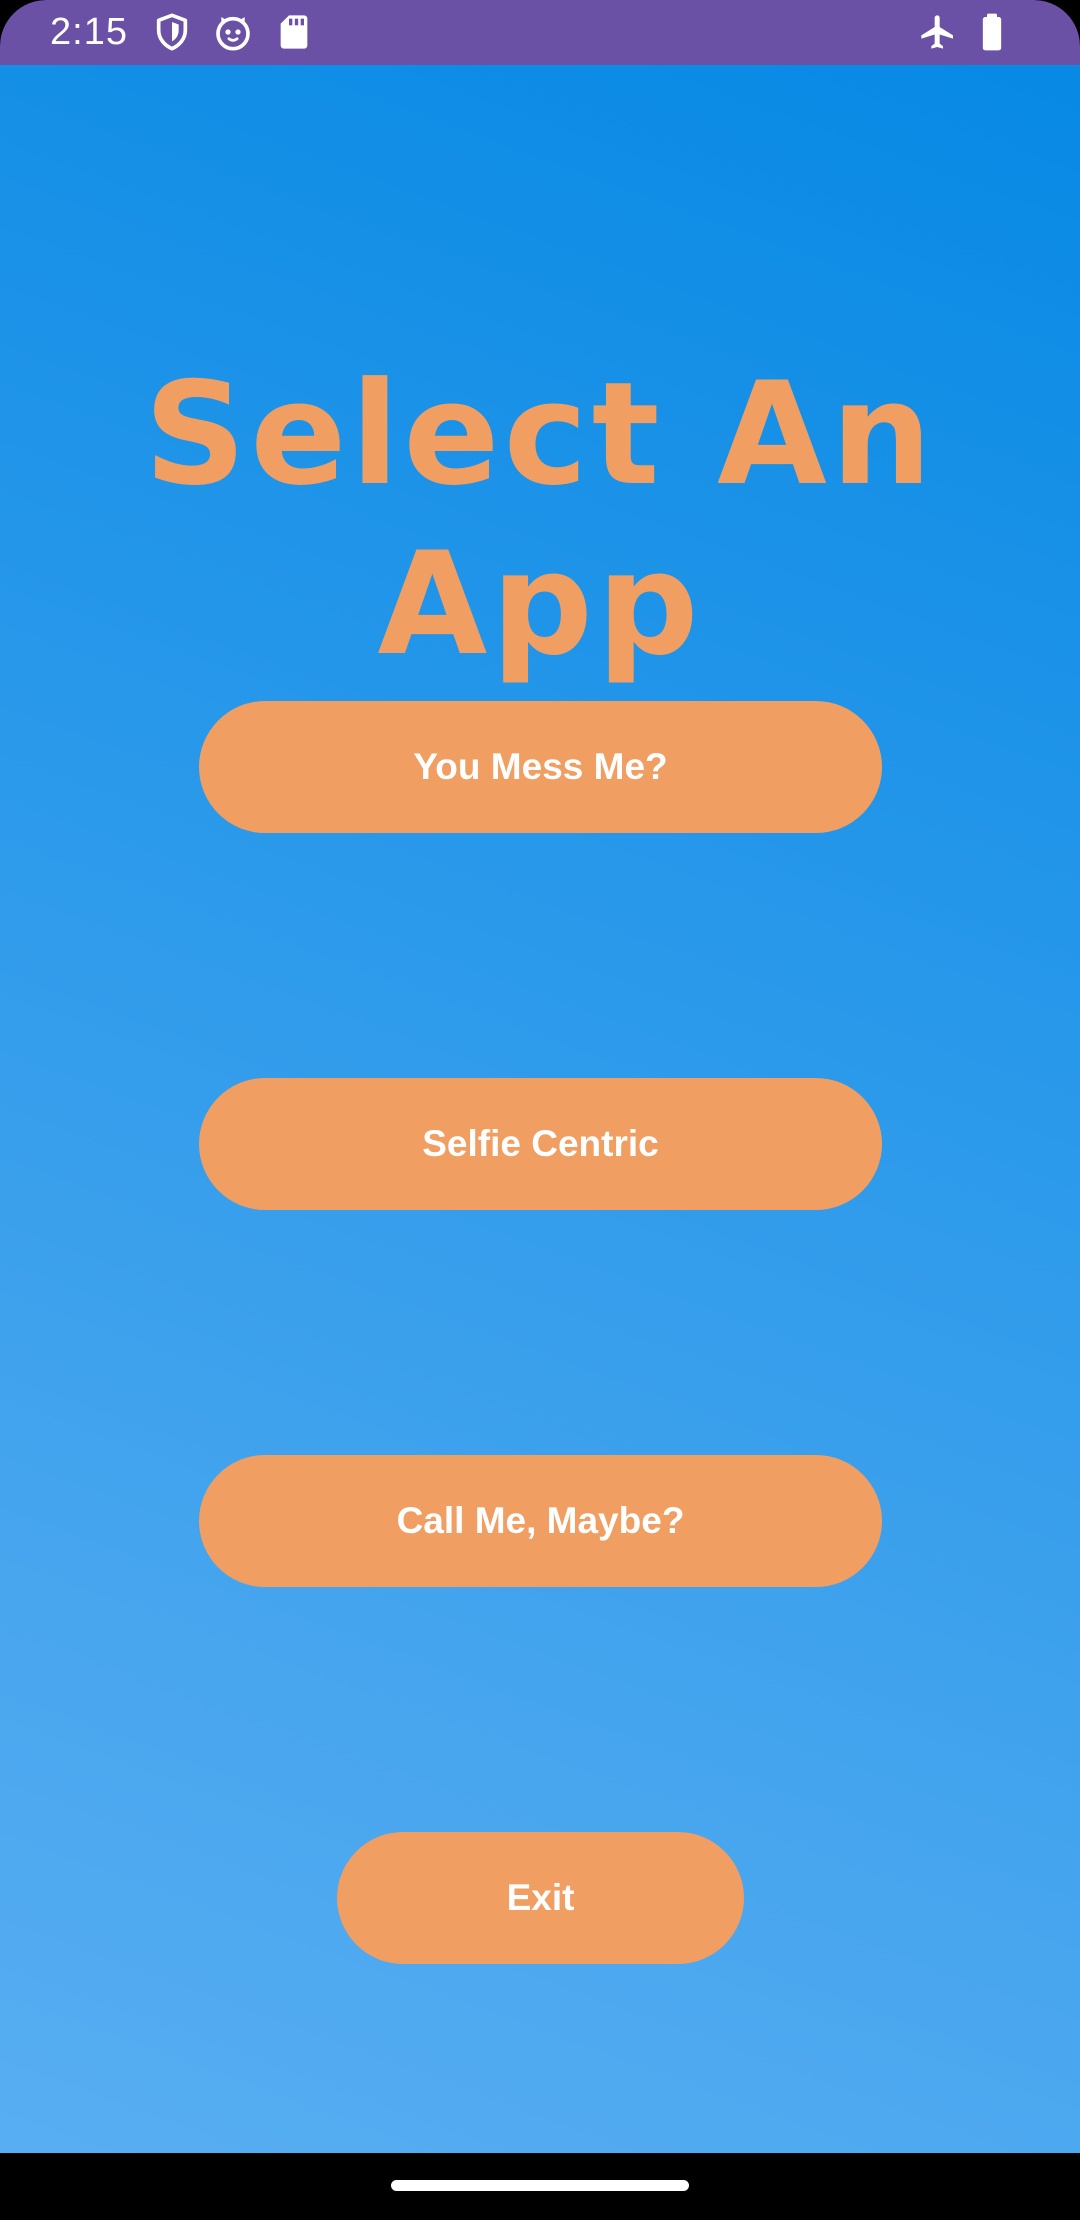 The width and height of the screenshot is (1080, 2220). I want to click on selfie-centric-button: Selfie Centric, so click(540, 1144).